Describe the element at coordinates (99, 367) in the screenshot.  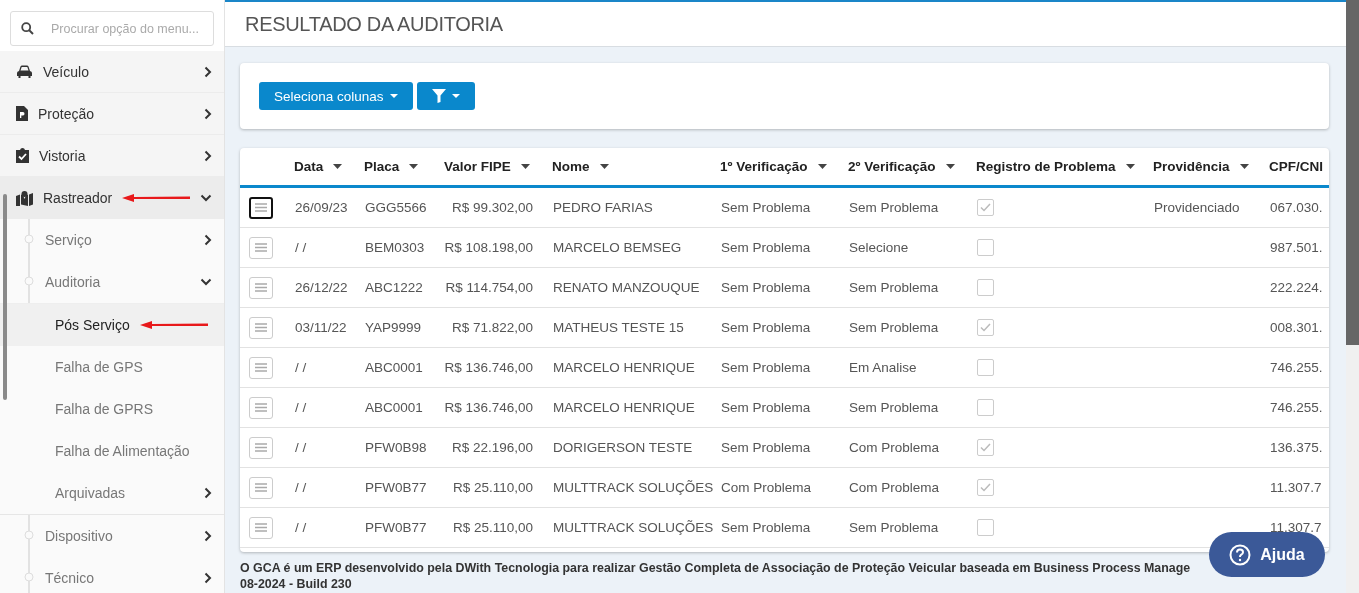
I see `menu-item: Falha de GPS` at that location.